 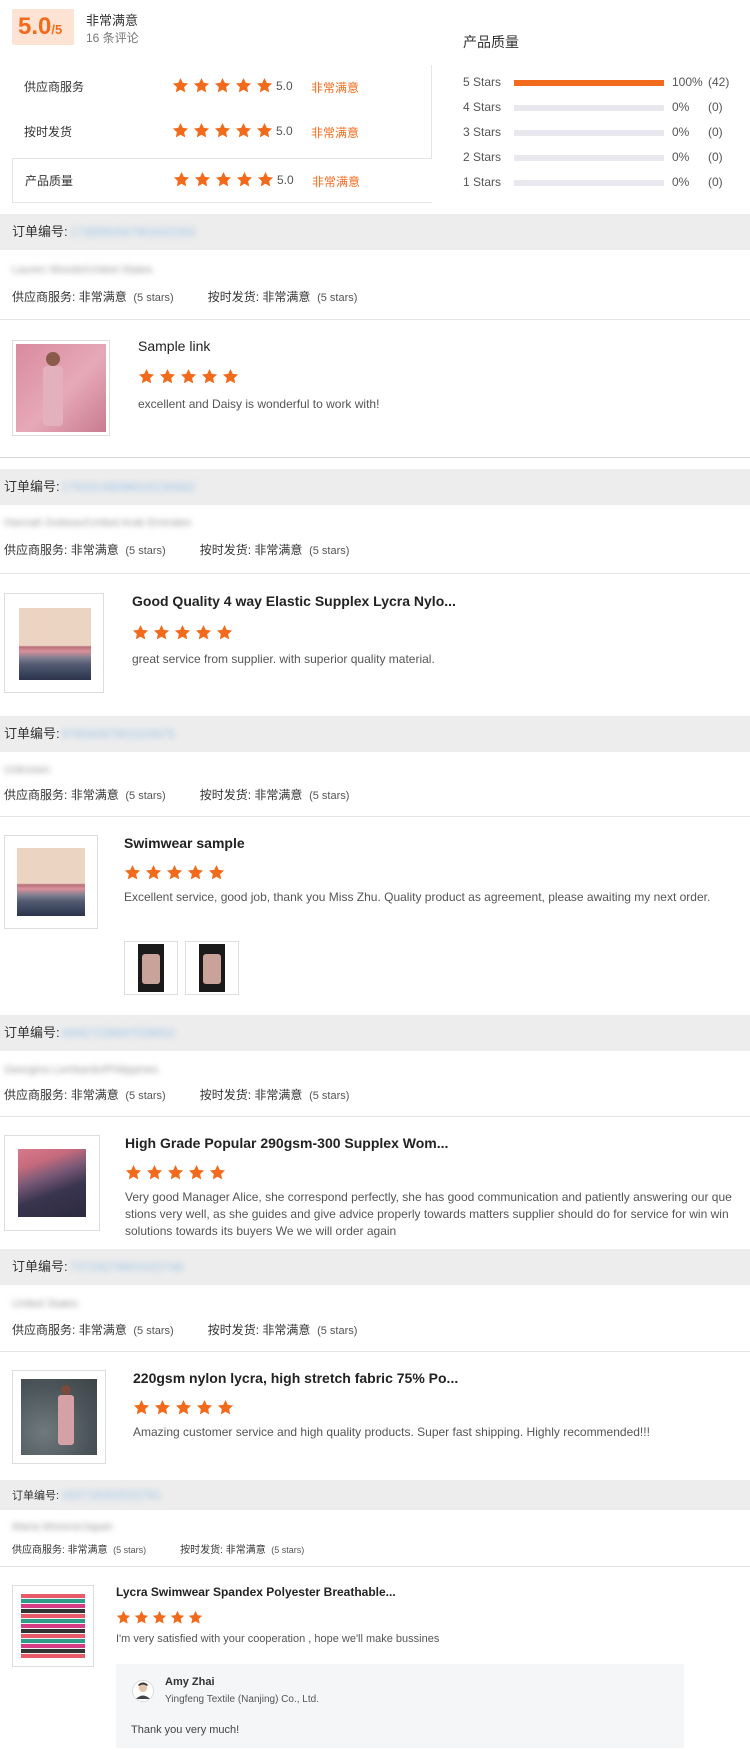 What do you see at coordinates (681, 182) in the screenshot?
I see `distribution-percent: 0%` at bounding box center [681, 182].